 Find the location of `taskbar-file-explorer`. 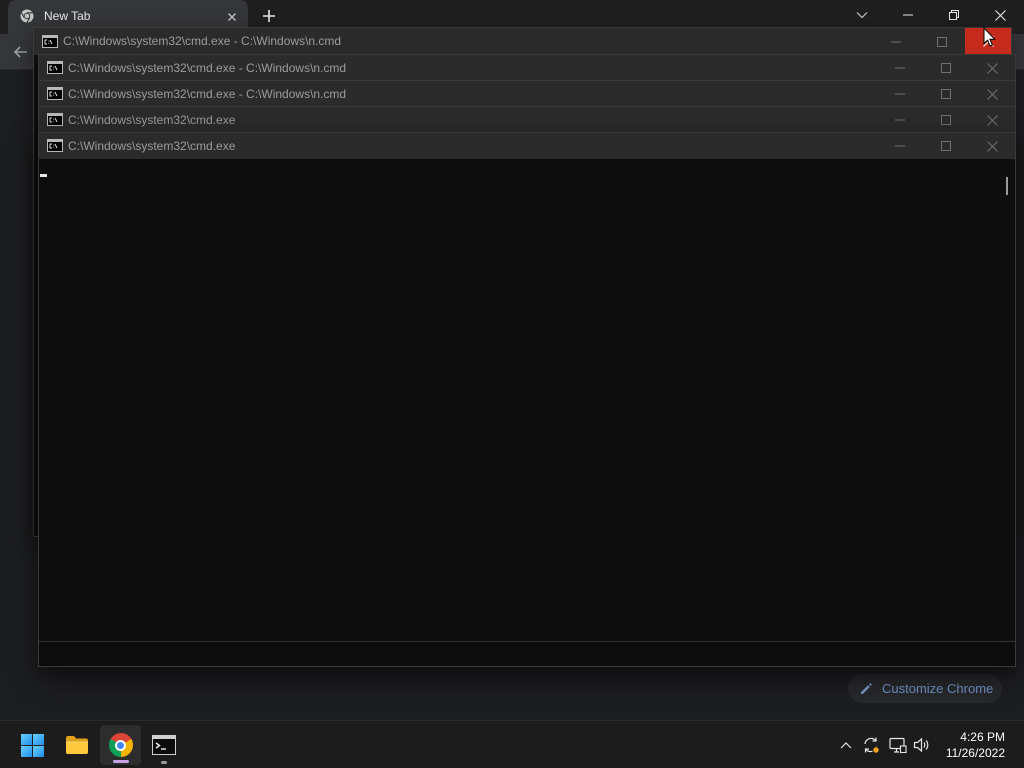

taskbar-file-explorer is located at coordinates (77, 745).